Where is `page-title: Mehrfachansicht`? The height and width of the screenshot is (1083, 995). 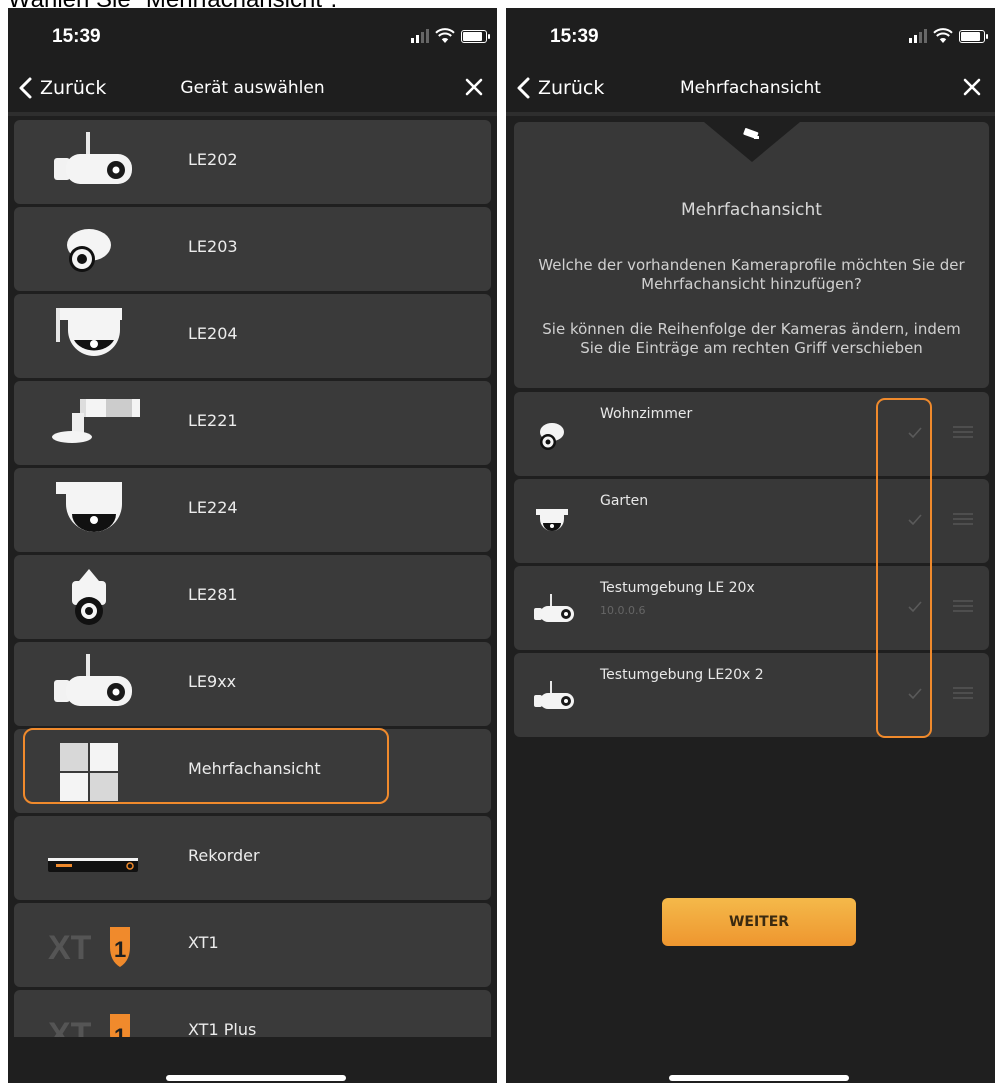
page-title: Mehrfachansicht is located at coordinates (750, 88).